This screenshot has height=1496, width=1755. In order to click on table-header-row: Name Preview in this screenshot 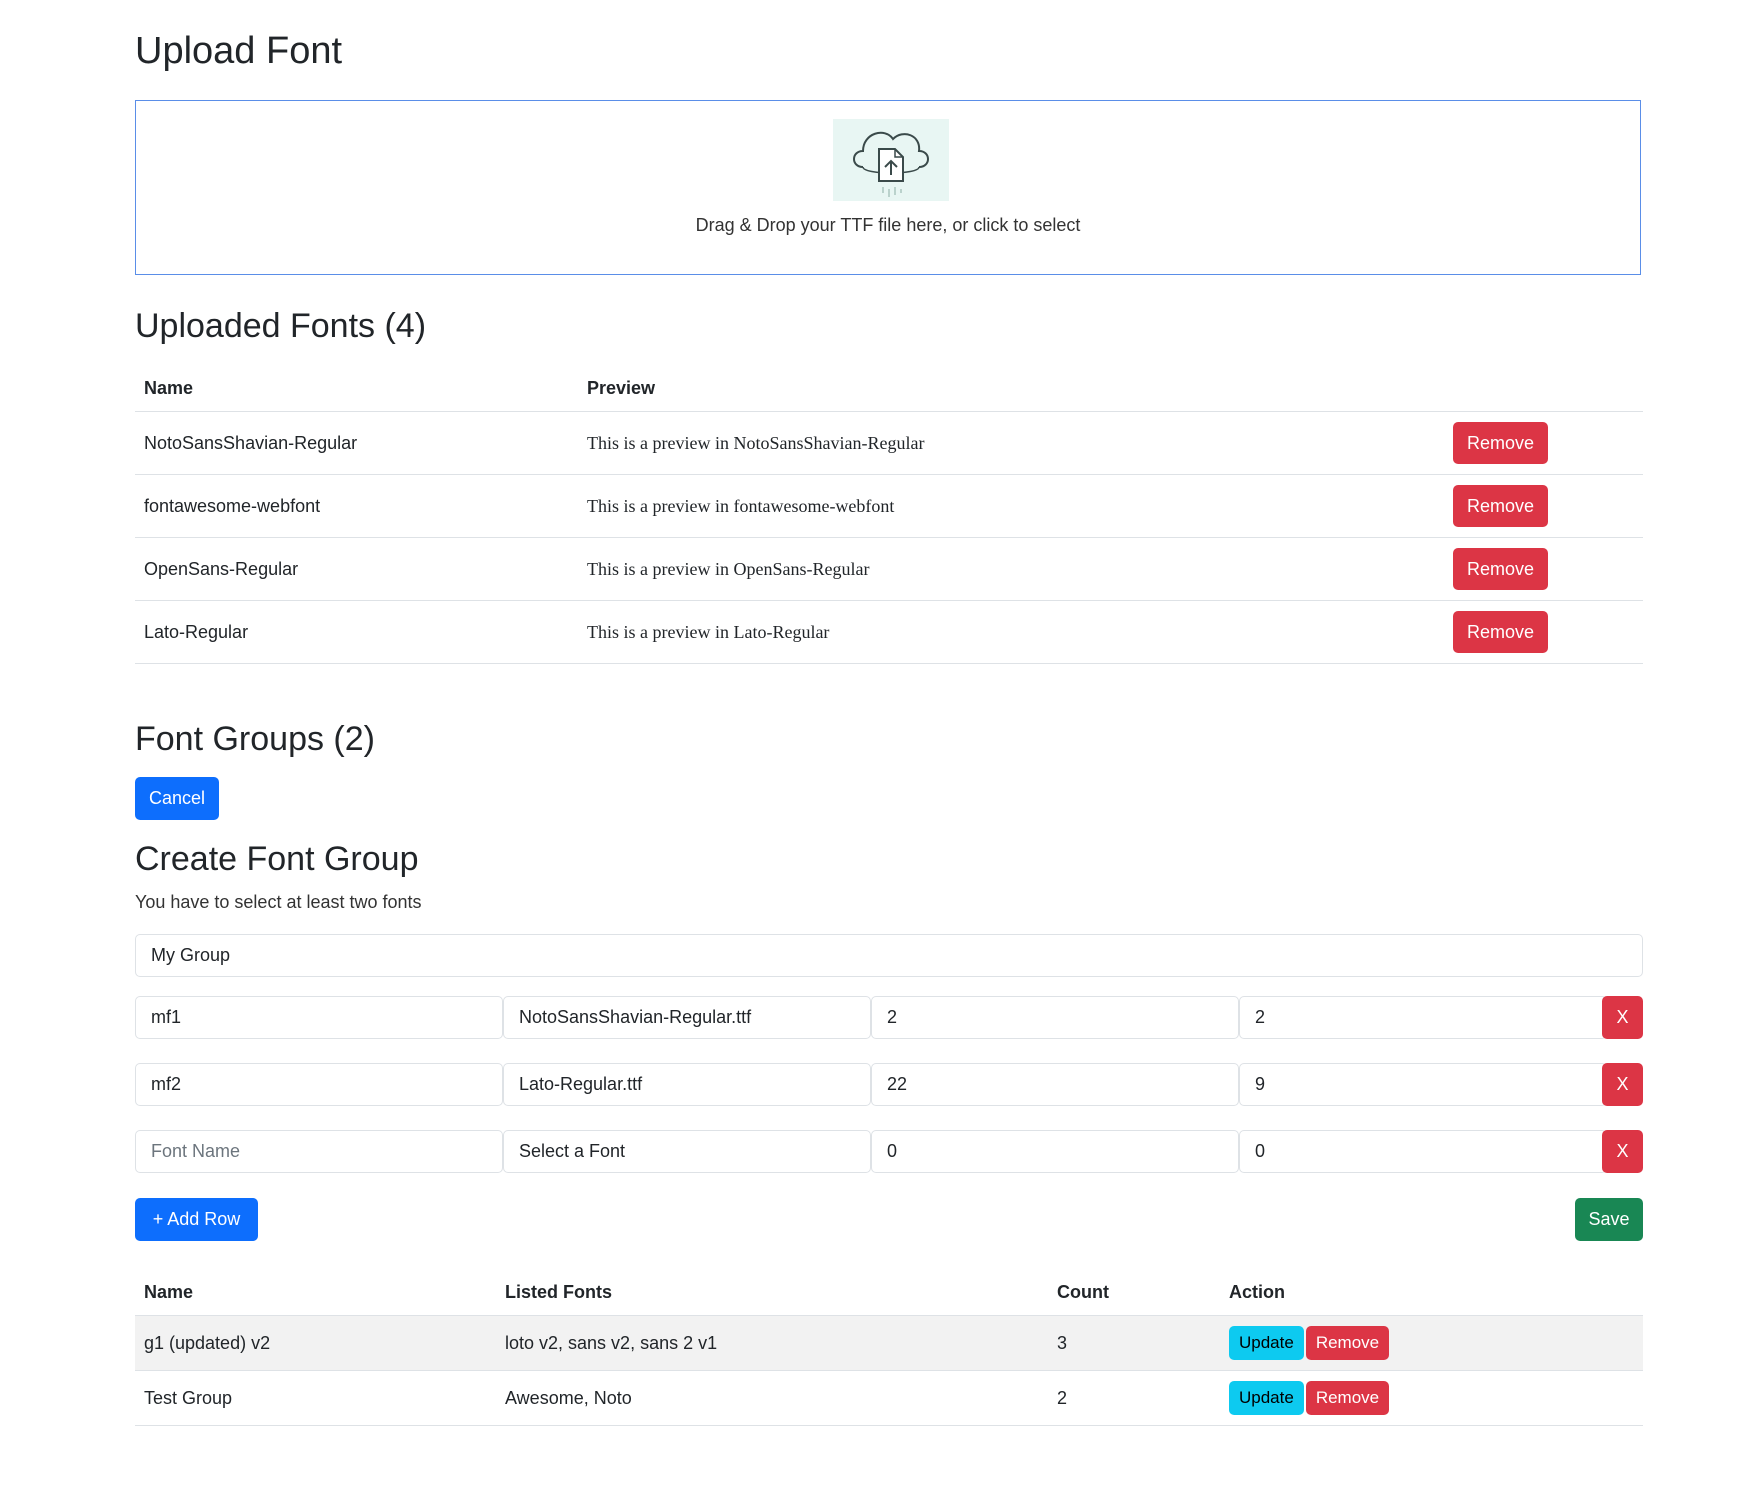, I will do `click(889, 389)`.